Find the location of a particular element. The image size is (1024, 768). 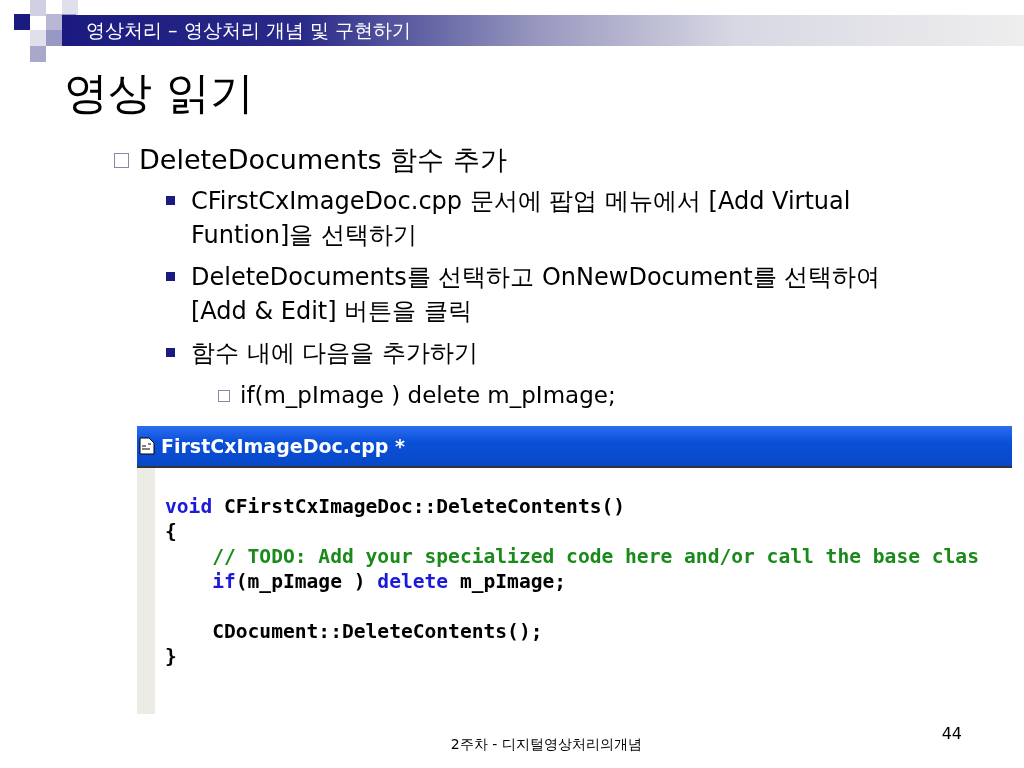

footer-text: 2주차 - 디지털영상처리의개념 is located at coordinates (546, 745).